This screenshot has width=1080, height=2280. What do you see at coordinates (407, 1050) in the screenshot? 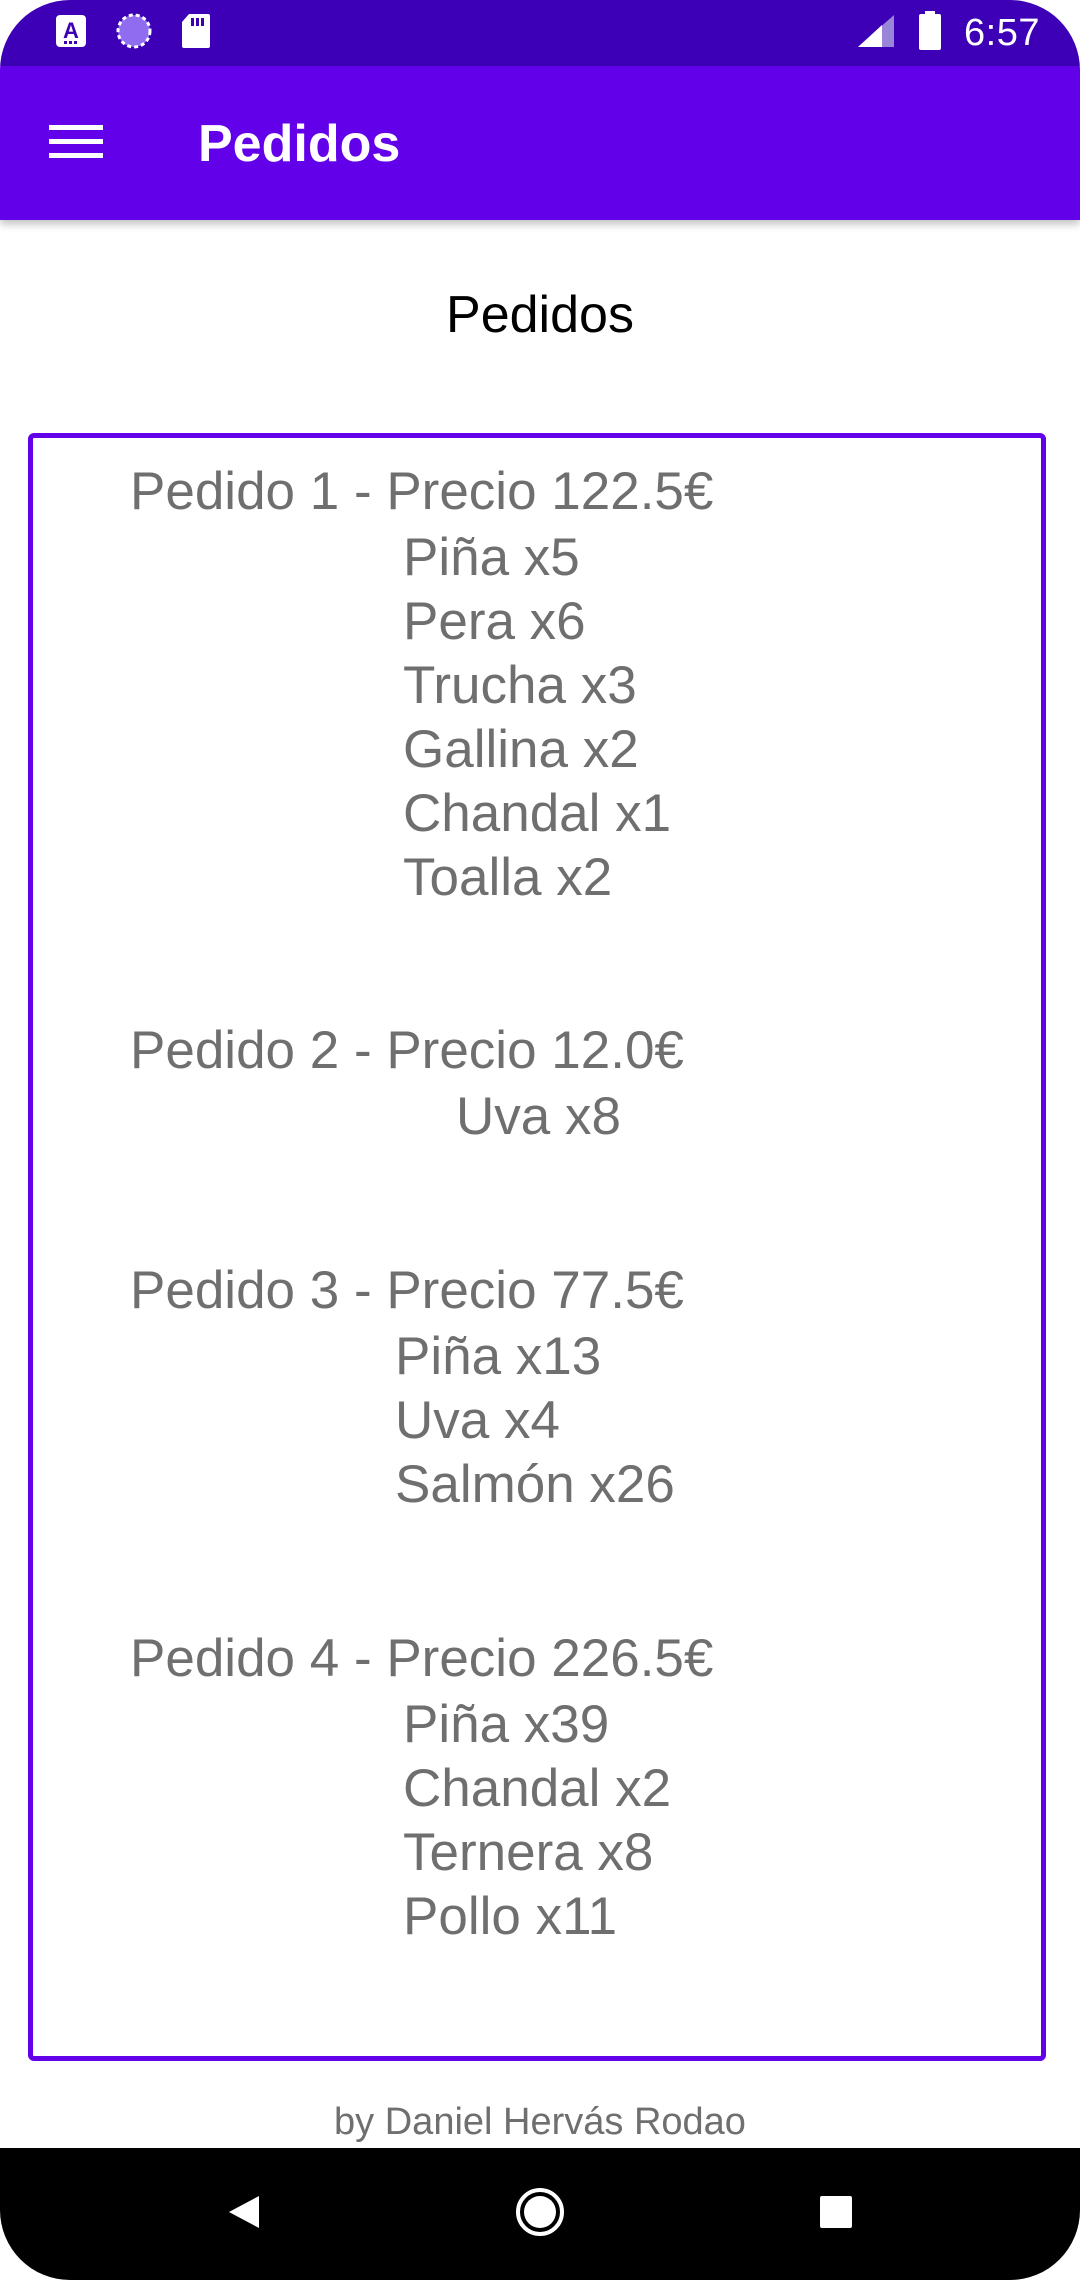
I see `order-title: Pedido 2 - Precio 12.0€` at bounding box center [407, 1050].